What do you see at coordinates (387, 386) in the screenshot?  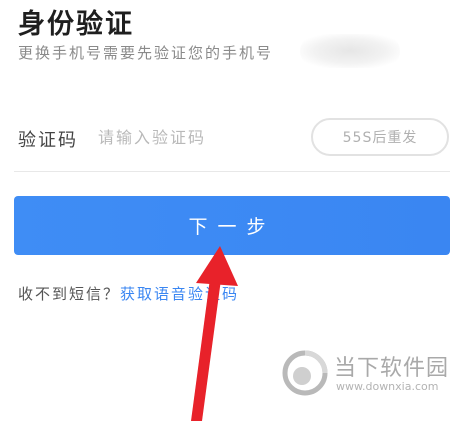 I see `watermark-url: www.downxia.com` at bounding box center [387, 386].